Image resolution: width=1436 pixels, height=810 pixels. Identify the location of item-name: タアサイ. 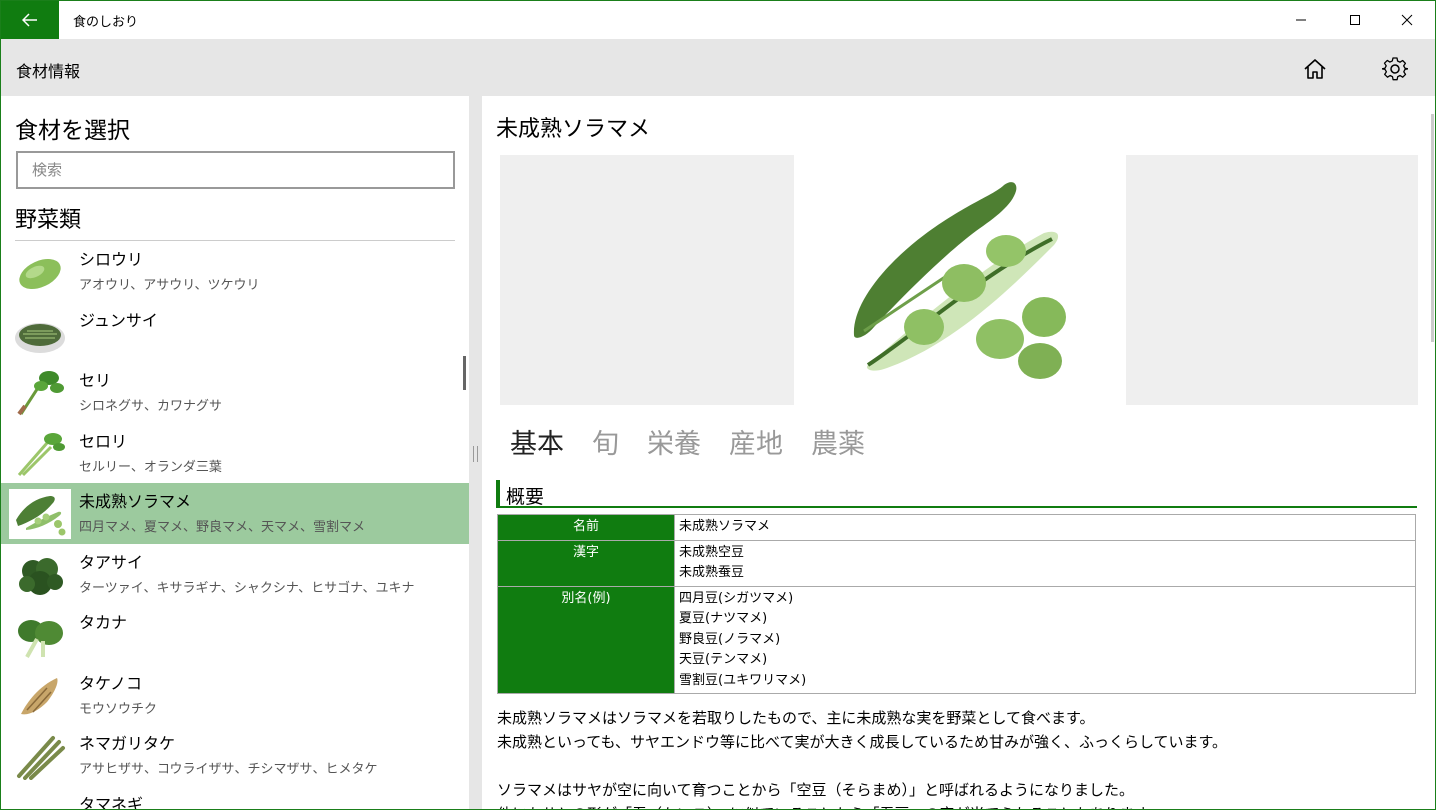
(111, 562).